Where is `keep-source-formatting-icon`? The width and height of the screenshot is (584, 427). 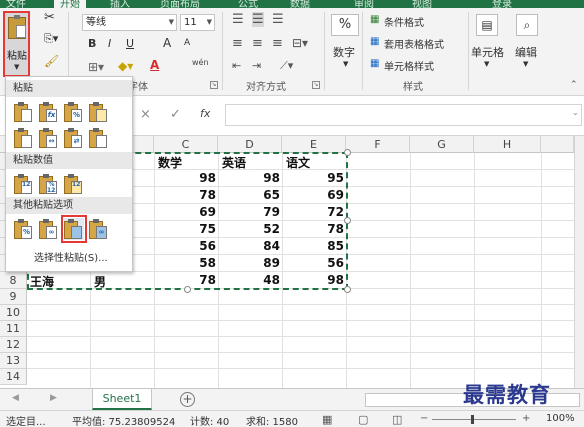
keep-source-formatting-icon is located at coordinates (99, 112).